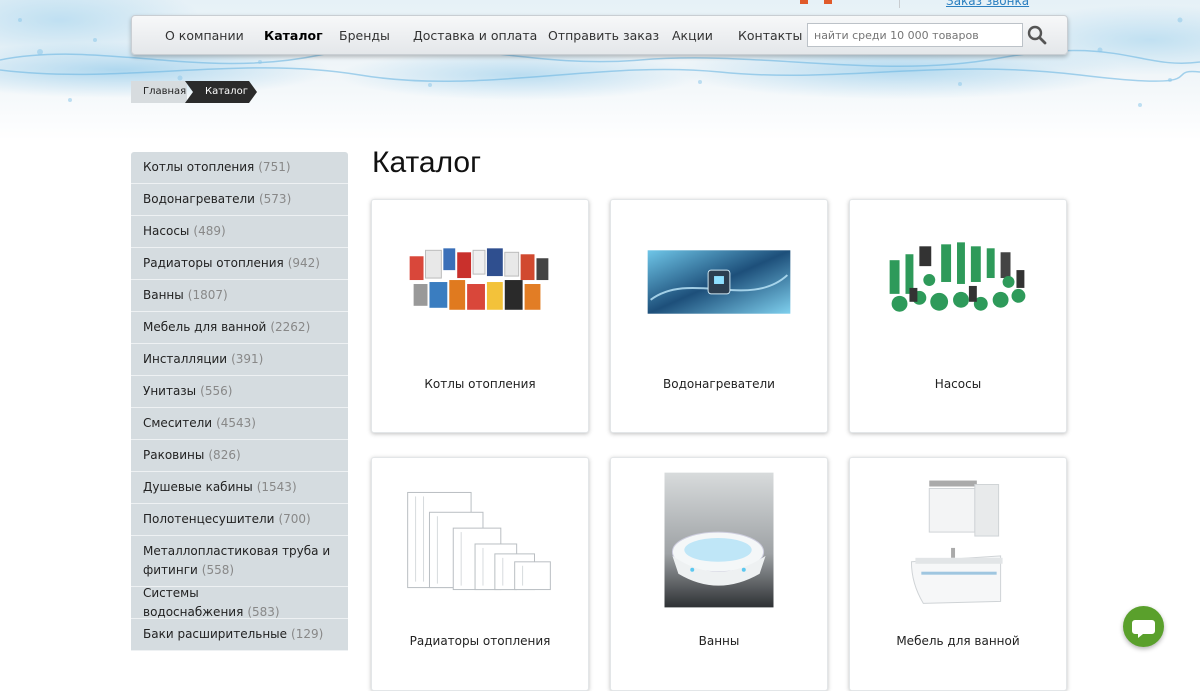  Describe the element at coordinates (770, 35) in the screenshot. I see `nav-item-contacts: Контакты` at that location.